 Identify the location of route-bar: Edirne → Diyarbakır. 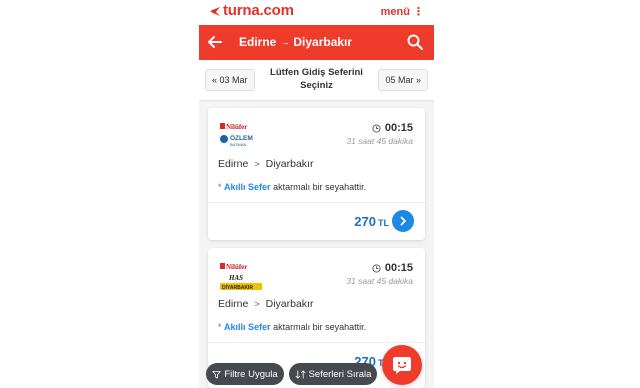
(316, 42).